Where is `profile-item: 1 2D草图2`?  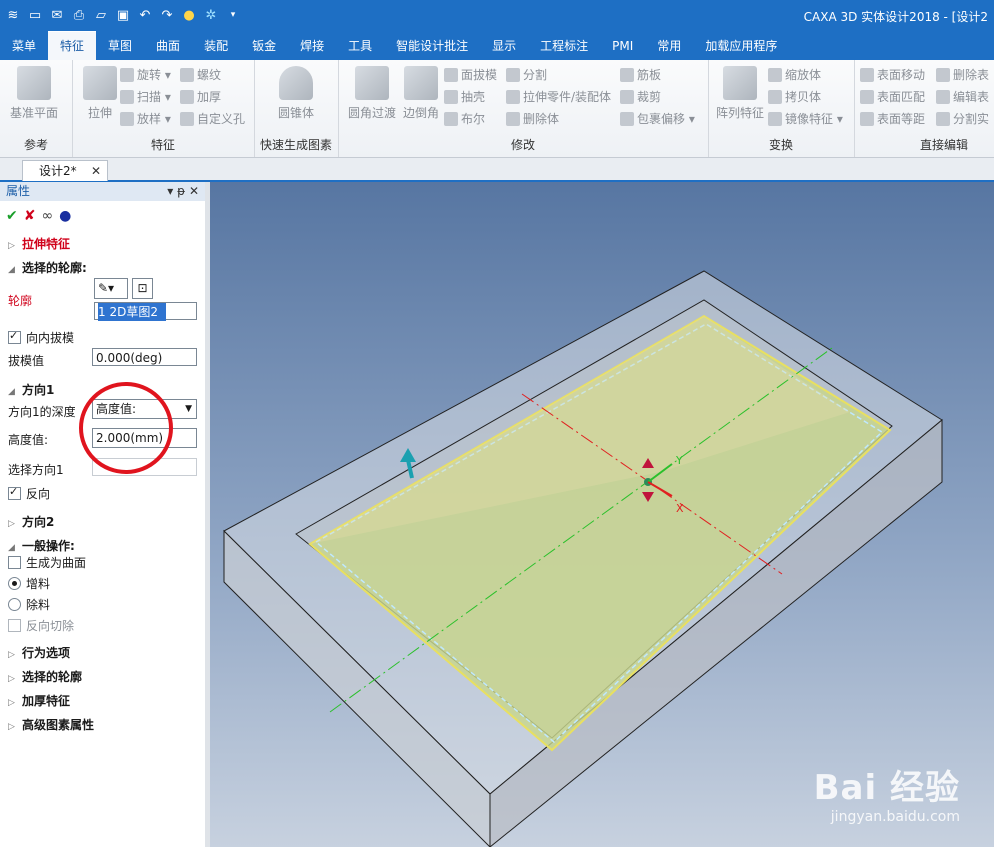 profile-item: 1 2D草图2 is located at coordinates (132, 312).